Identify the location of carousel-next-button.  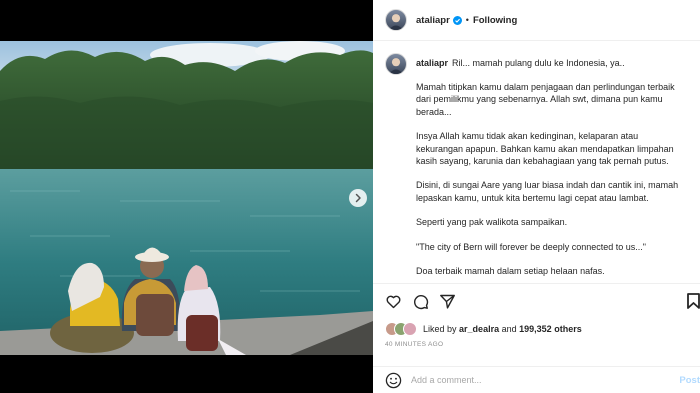
(358, 198).